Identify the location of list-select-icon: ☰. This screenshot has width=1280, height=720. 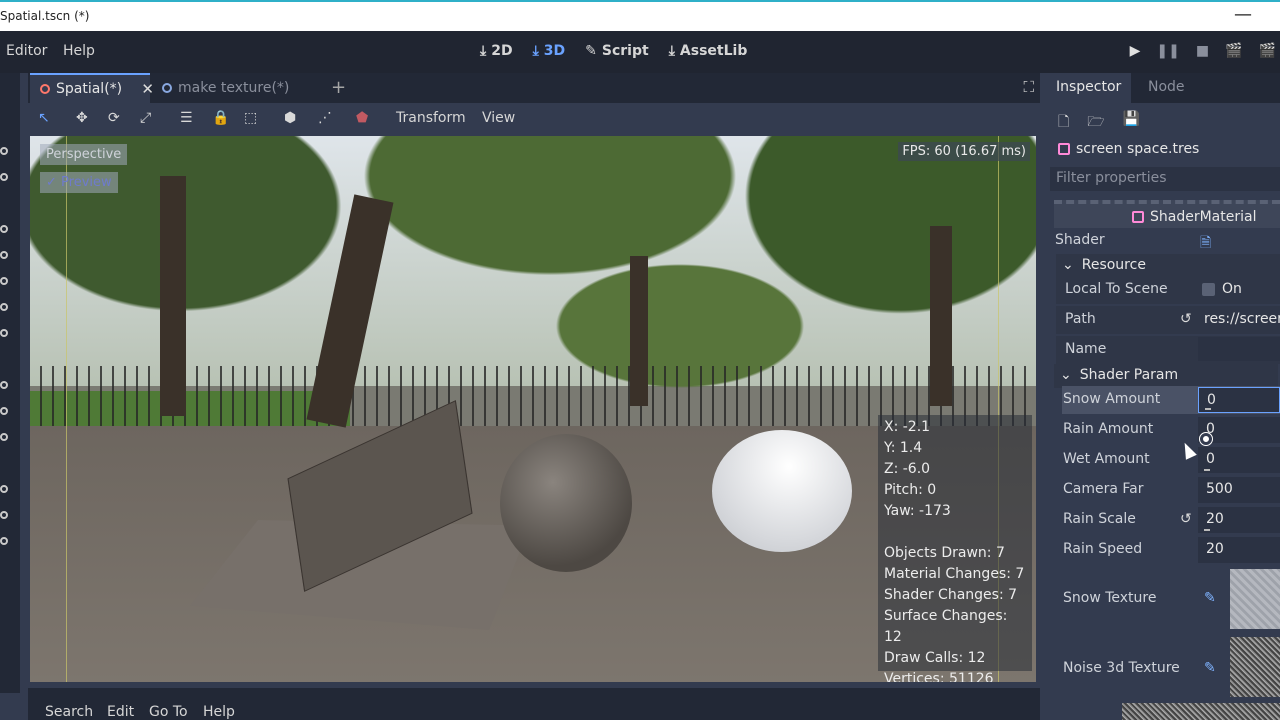
(186, 118).